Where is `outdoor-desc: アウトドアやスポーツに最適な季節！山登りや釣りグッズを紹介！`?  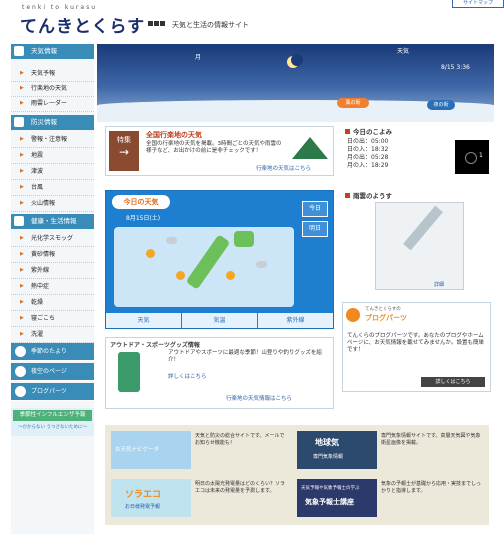
outdoor-desc: アウトドアやスポーツに最適な季節！山登りや釣りグッズを紹介！ is located at coordinates (245, 356).